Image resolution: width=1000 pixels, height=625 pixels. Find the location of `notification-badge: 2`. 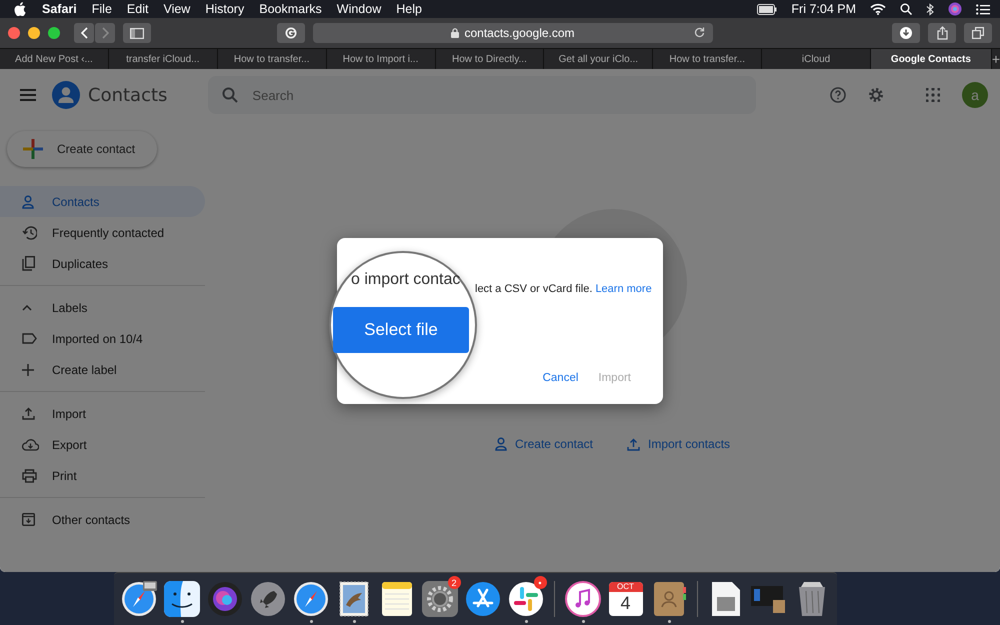

notification-badge: 2 is located at coordinates (454, 582).